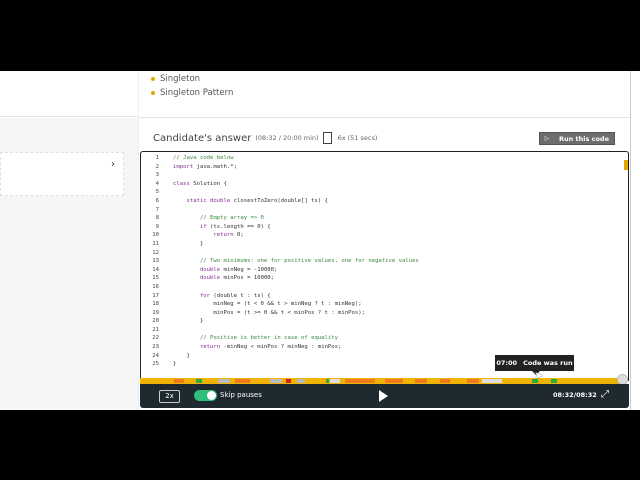 This screenshot has width=640, height=480. I want to click on code-token: double, so click(198, 278).